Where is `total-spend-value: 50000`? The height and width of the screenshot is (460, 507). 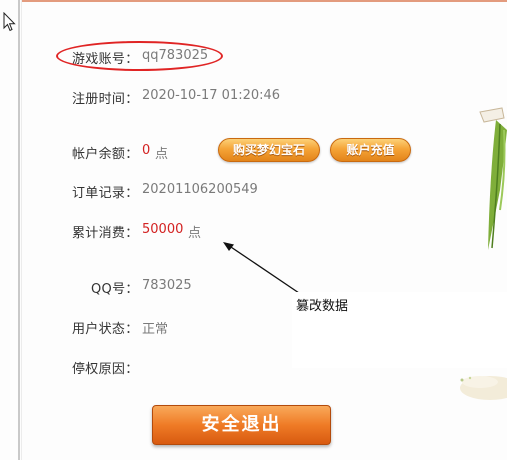 total-spend-value: 50000 is located at coordinates (163, 229).